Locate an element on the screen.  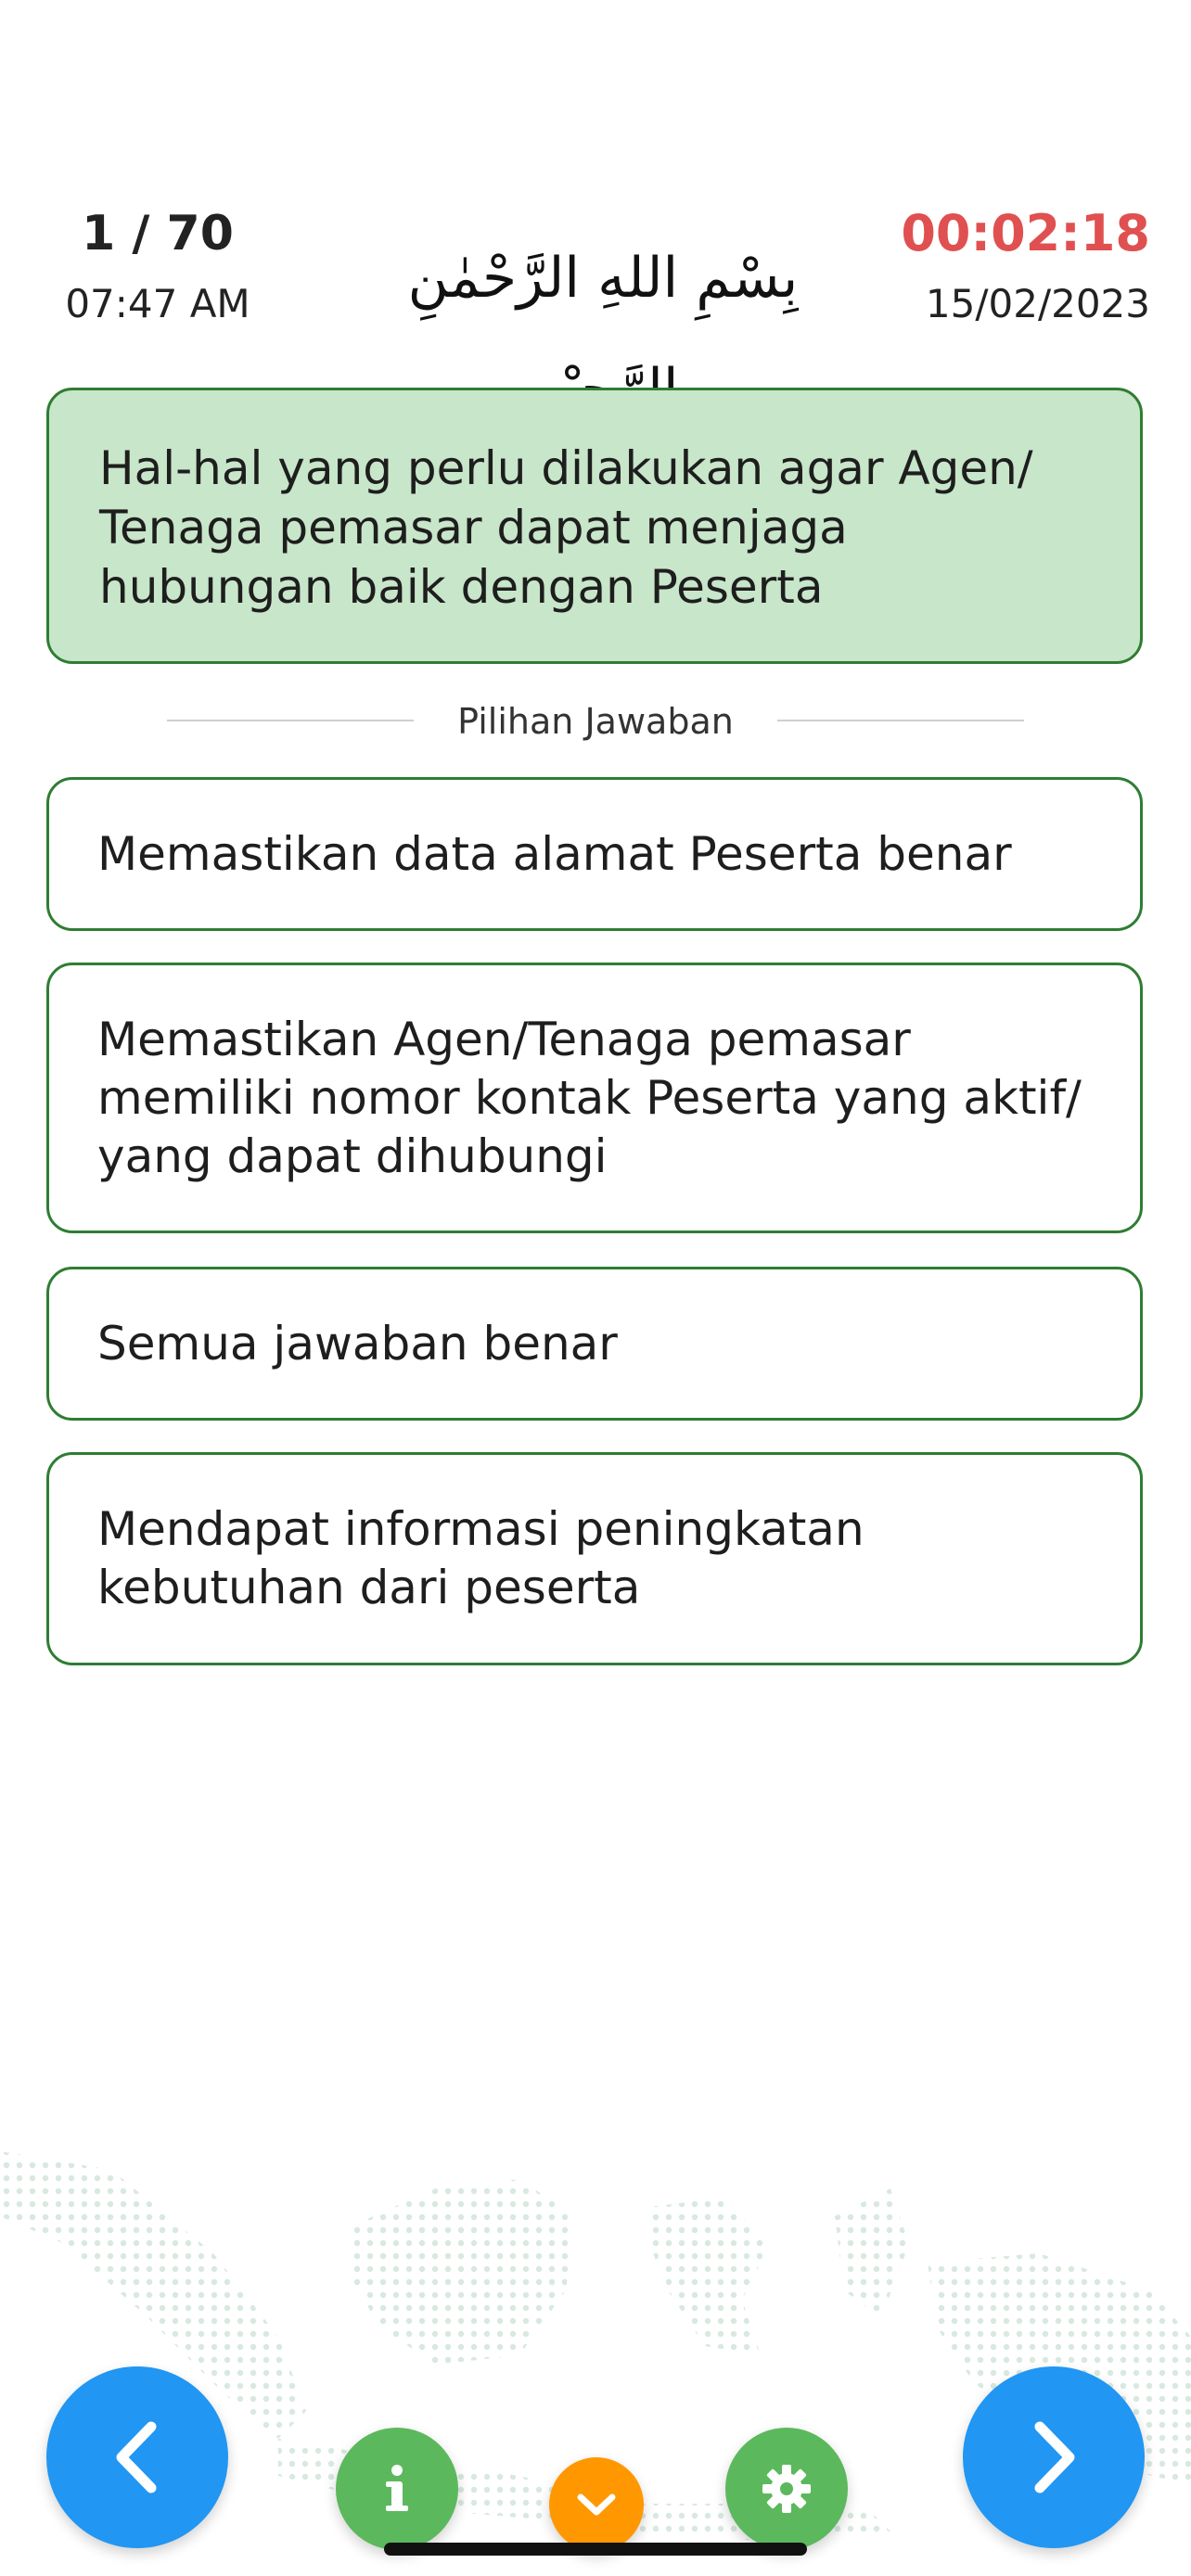
gear-icon is located at coordinates (786, 2489).